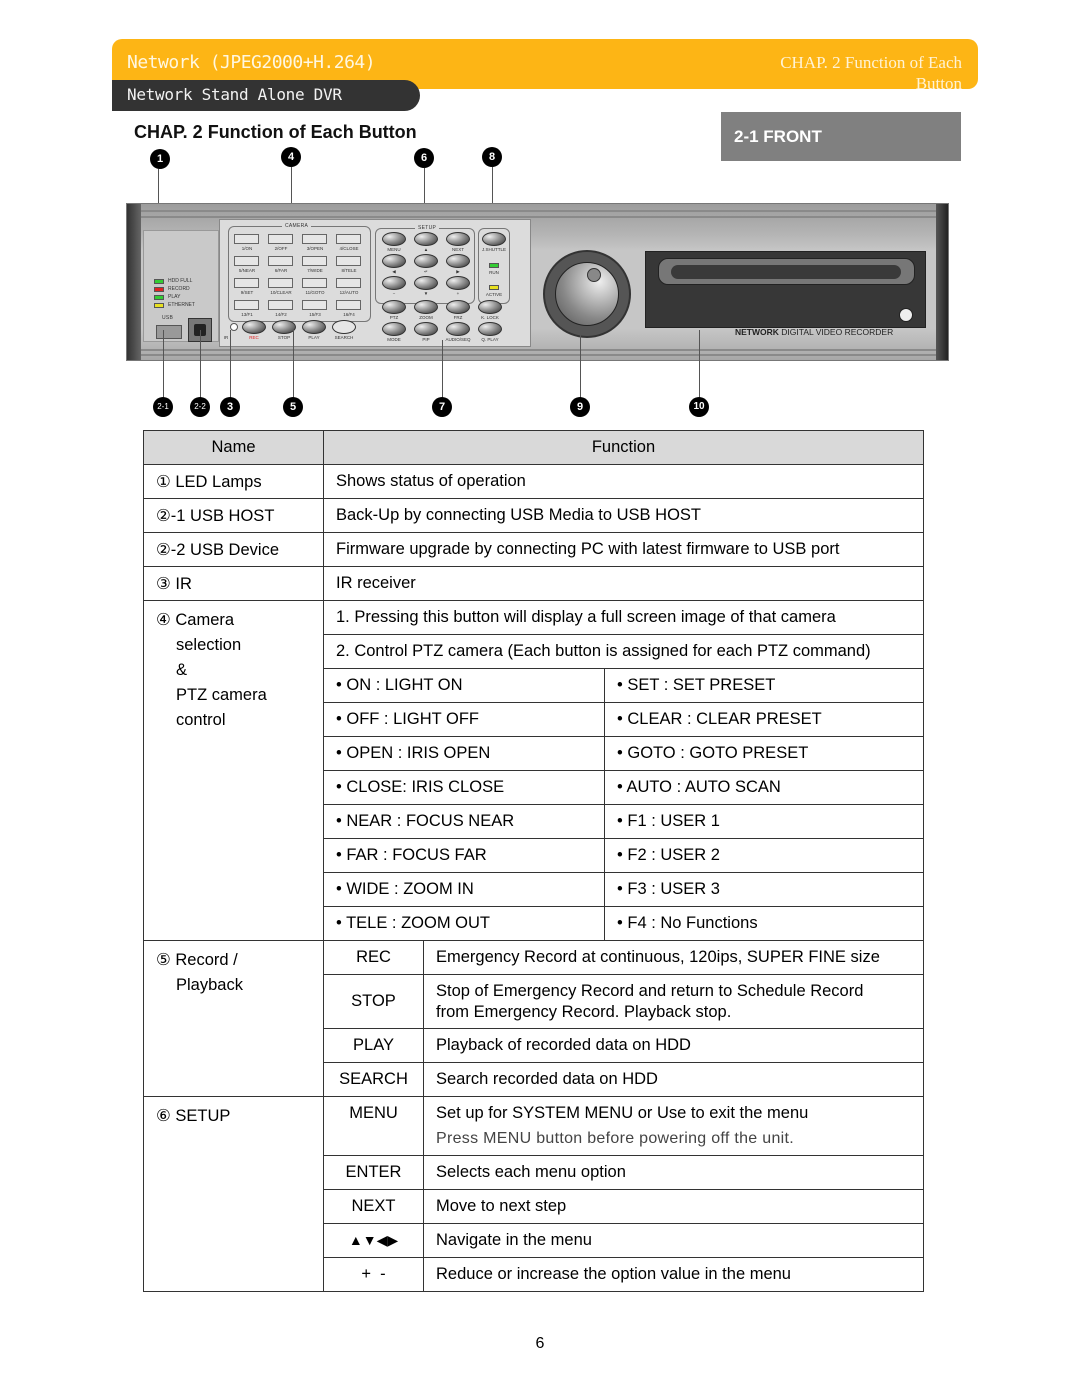 The width and height of the screenshot is (1080, 1397). What do you see at coordinates (174, 297) in the screenshot?
I see `led-label: PLAY` at bounding box center [174, 297].